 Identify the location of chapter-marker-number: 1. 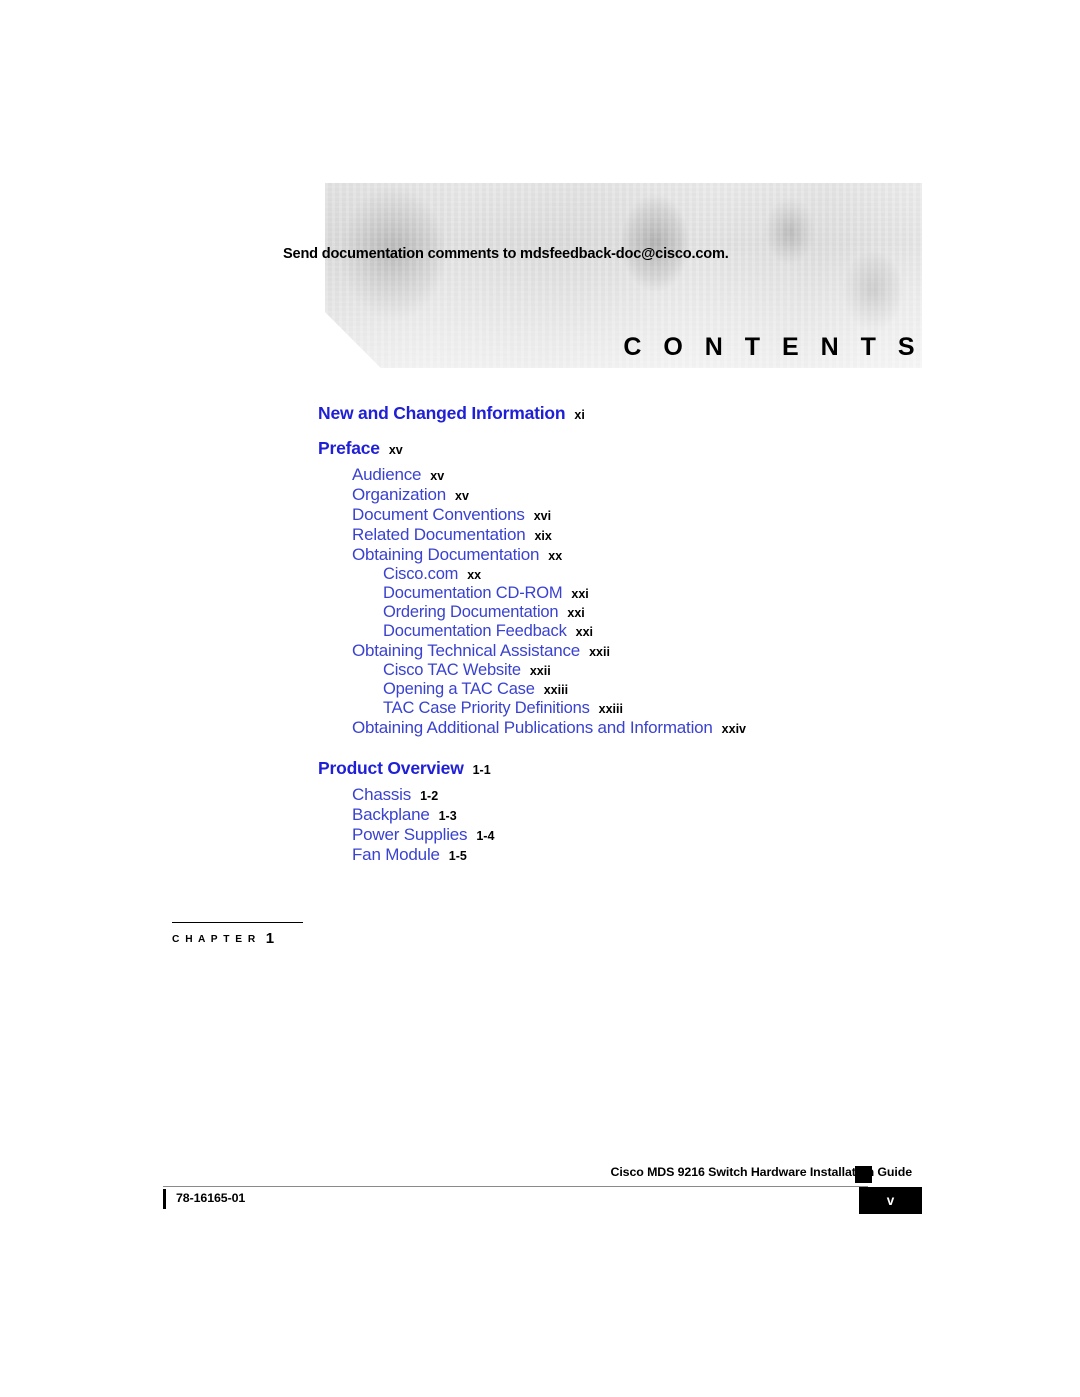
(270, 938).